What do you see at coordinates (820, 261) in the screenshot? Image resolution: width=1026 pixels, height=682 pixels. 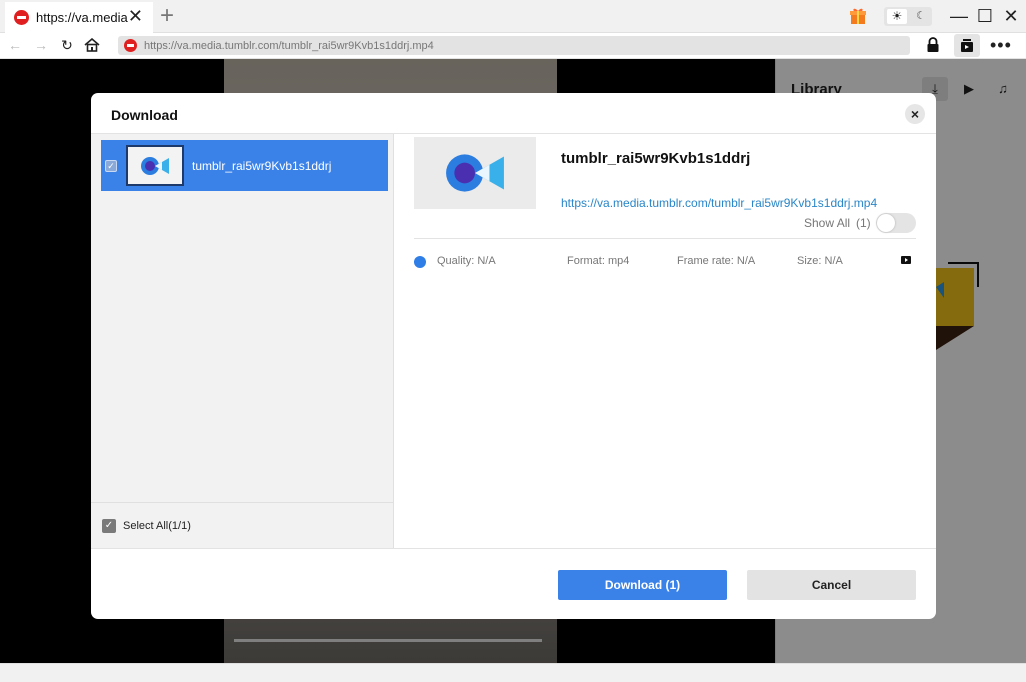 I see `size-label: Size: N/A` at bounding box center [820, 261].